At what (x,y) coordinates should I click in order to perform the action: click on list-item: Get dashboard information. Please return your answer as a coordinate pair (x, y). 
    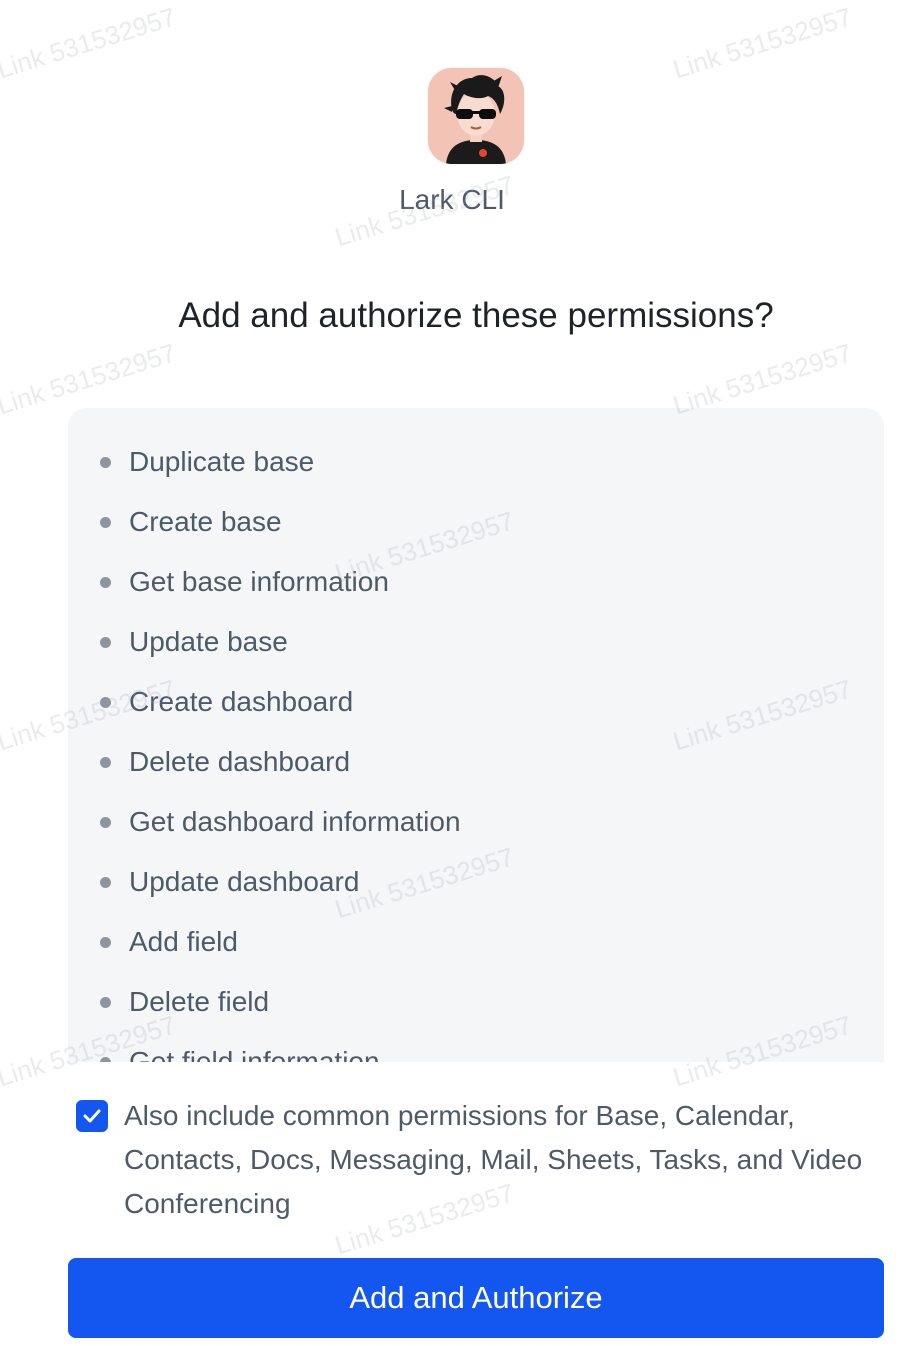
    Looking at the image, I should click on (264, 830).